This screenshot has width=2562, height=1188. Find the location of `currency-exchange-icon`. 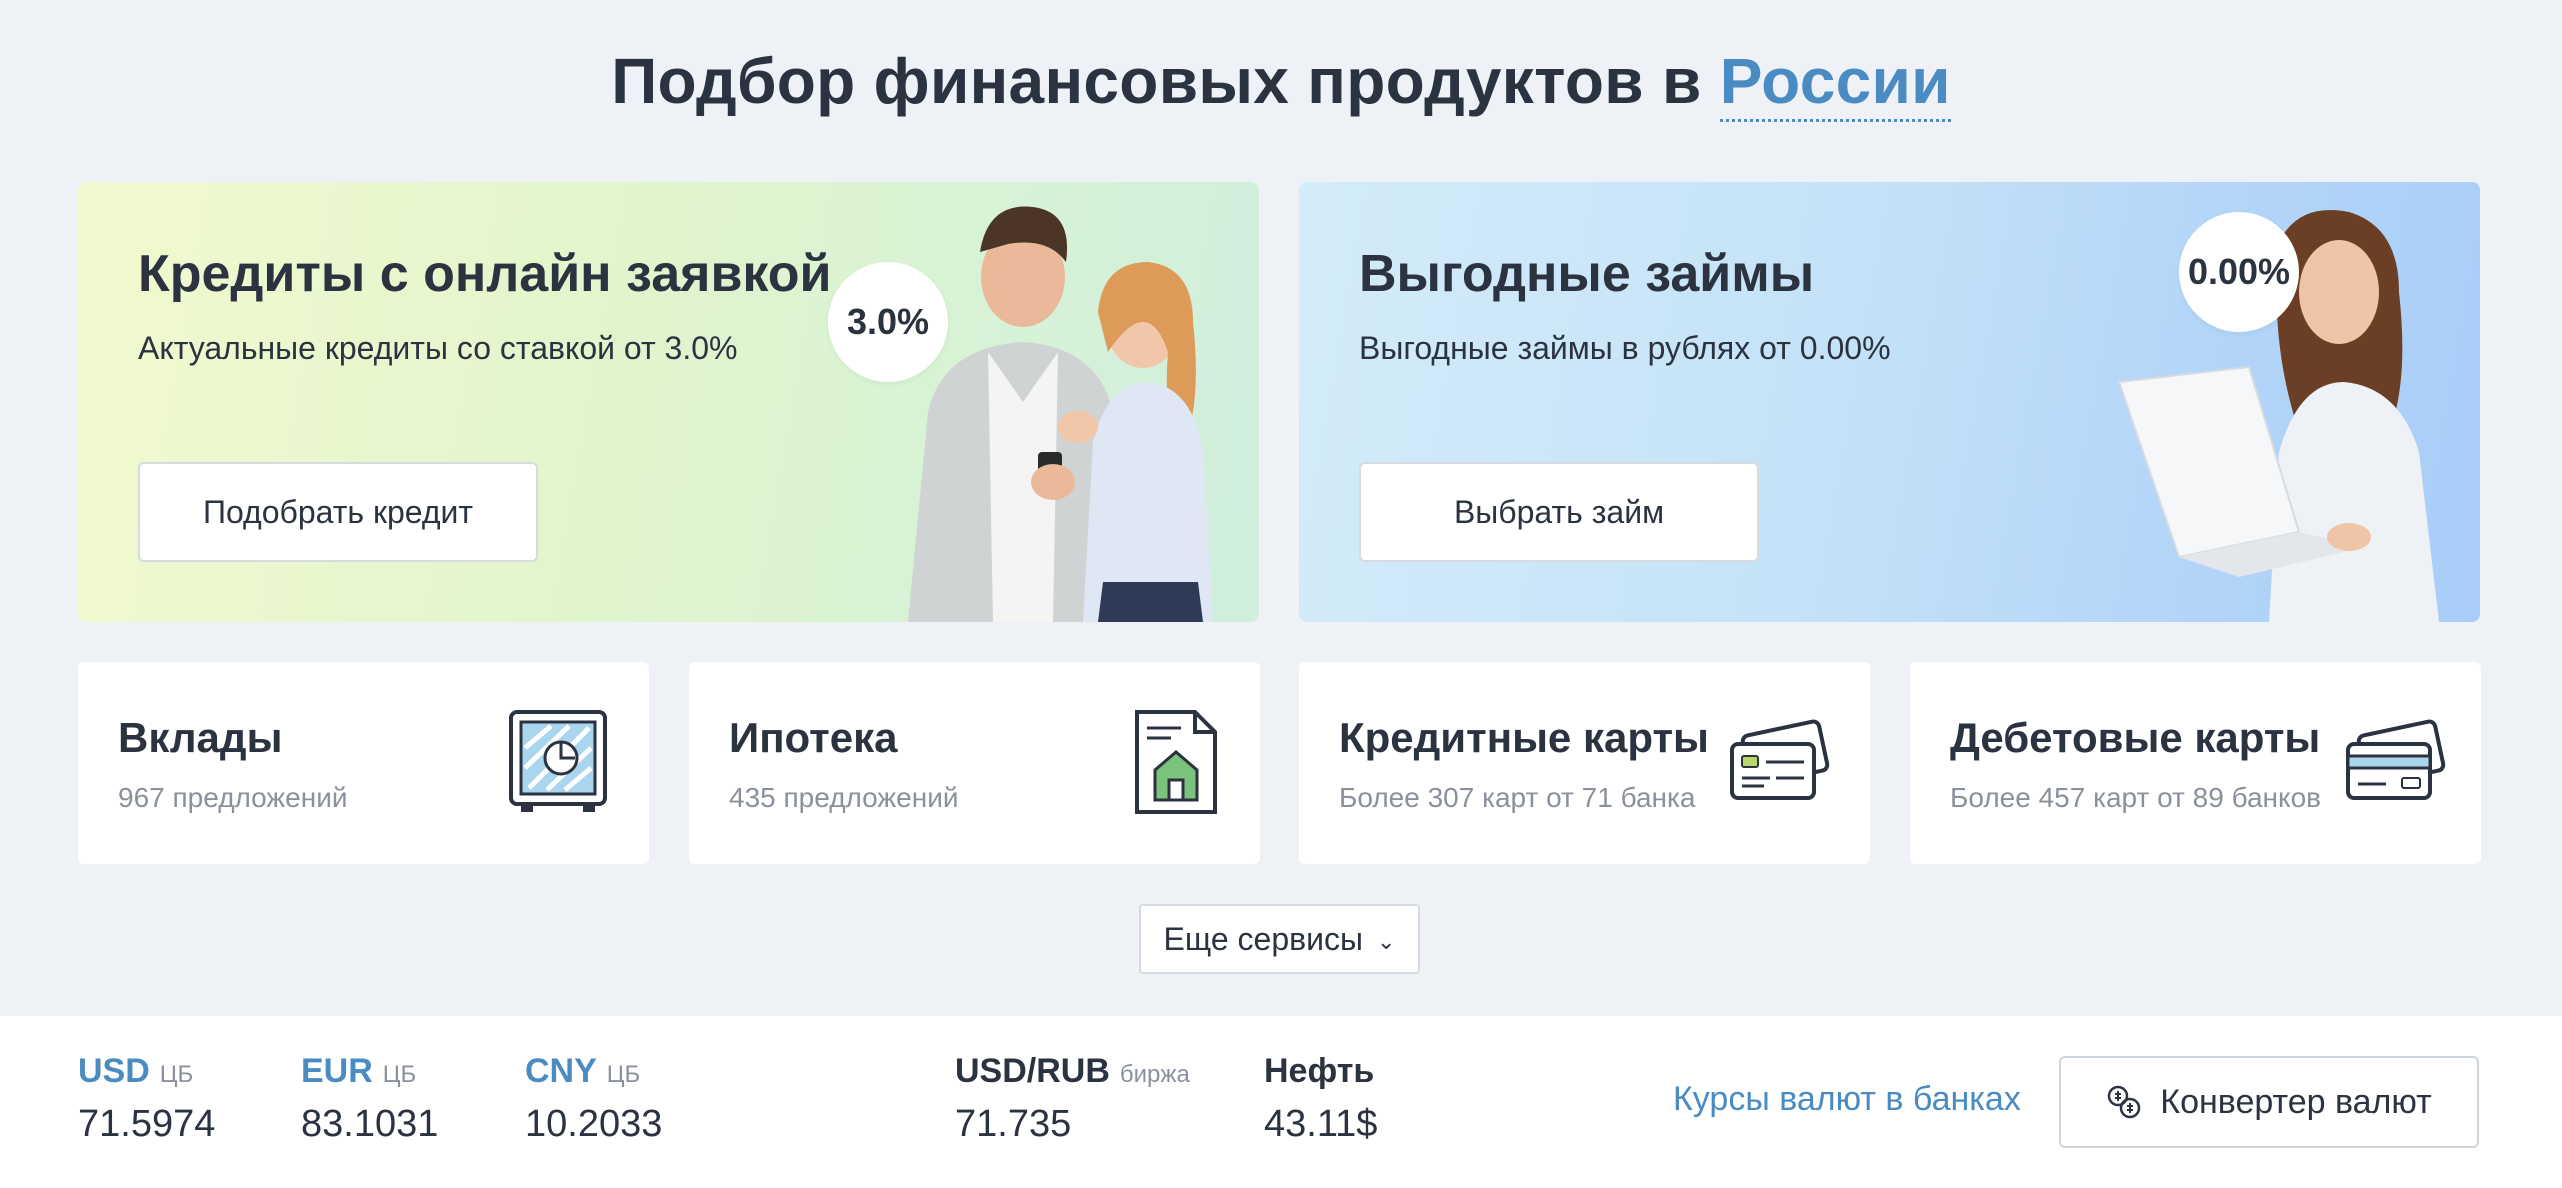

currency-exchange-icon is located at coordinates (2124, 1102).